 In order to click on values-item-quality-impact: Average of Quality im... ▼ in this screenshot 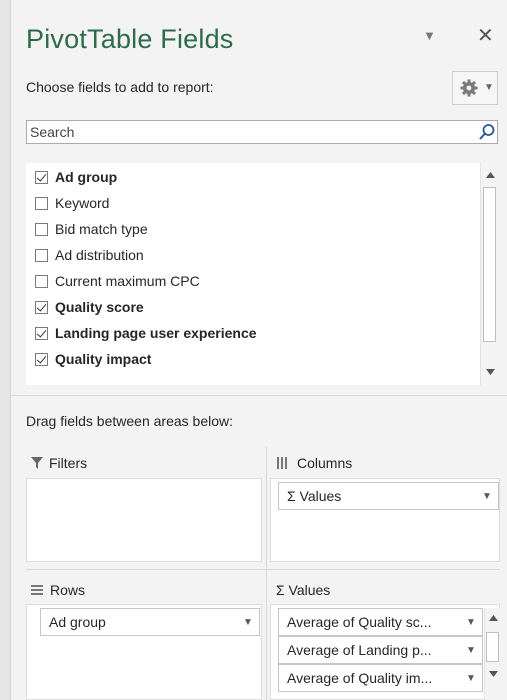, I will do `click(380, 678)`.